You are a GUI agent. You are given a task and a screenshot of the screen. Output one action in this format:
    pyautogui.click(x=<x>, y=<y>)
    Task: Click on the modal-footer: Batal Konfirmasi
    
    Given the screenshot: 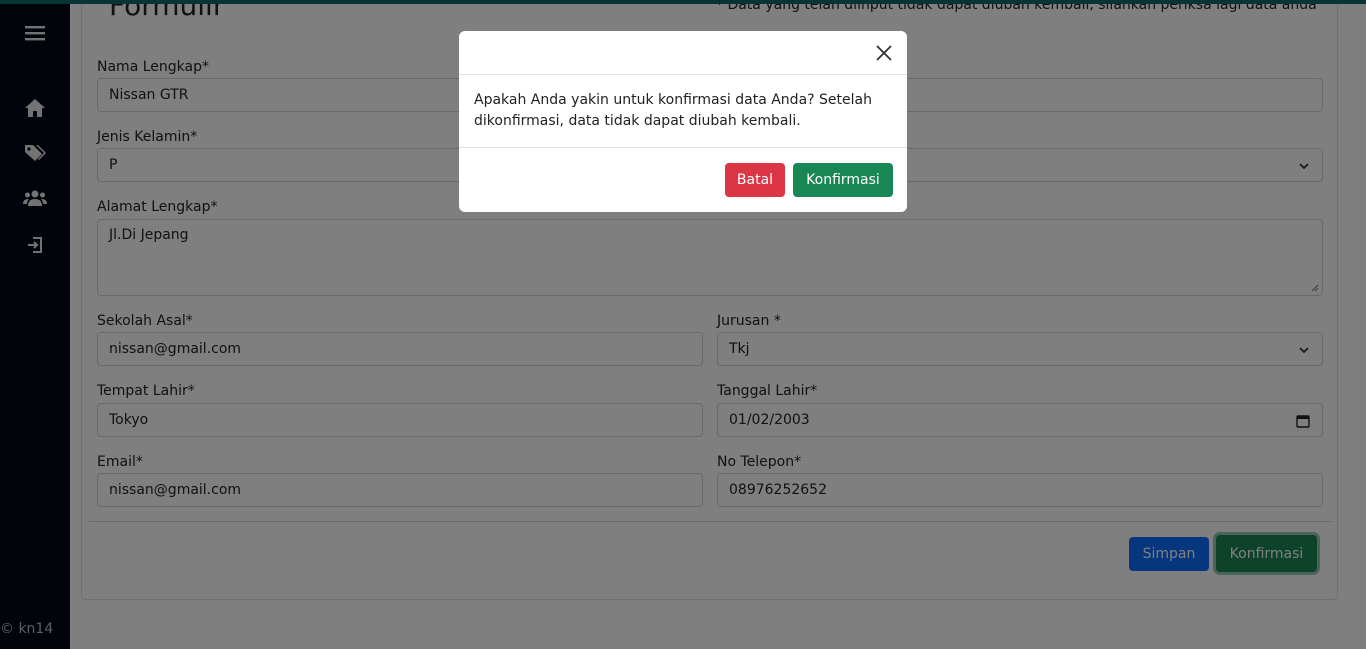 What is the action you would take?
    pyautogui.click(x=683, y=179)
    